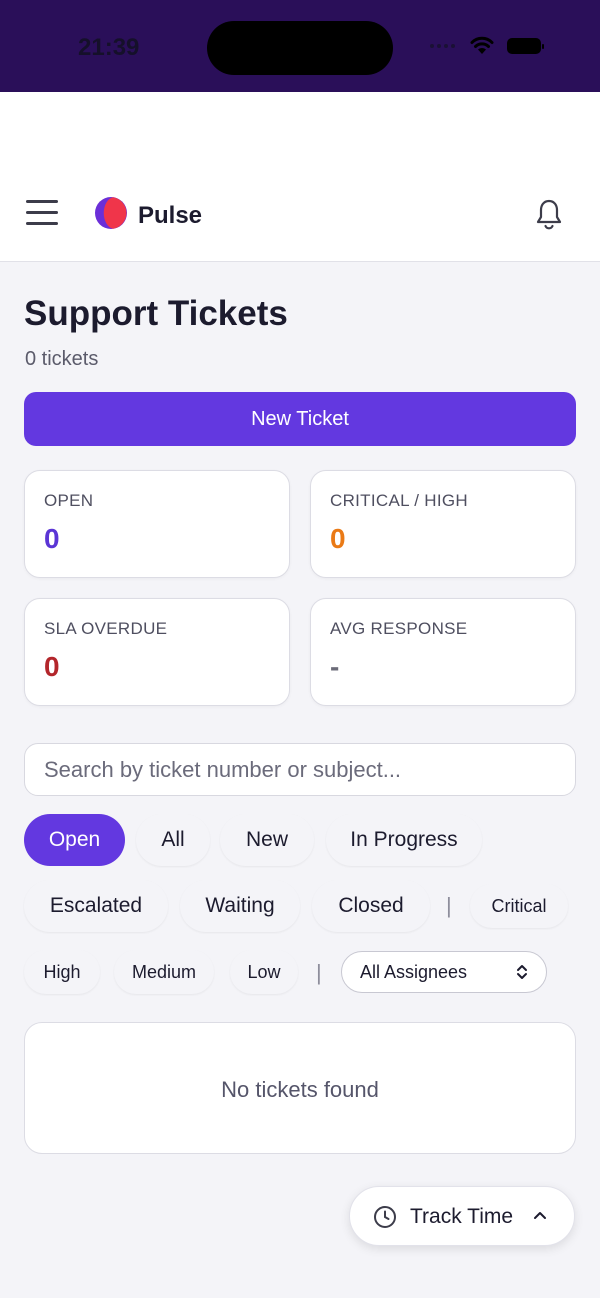  What do you see at coordinates (300, 217) in the screenshot?
I see `app-bar: Pulse` at bounding box center [300, 217].